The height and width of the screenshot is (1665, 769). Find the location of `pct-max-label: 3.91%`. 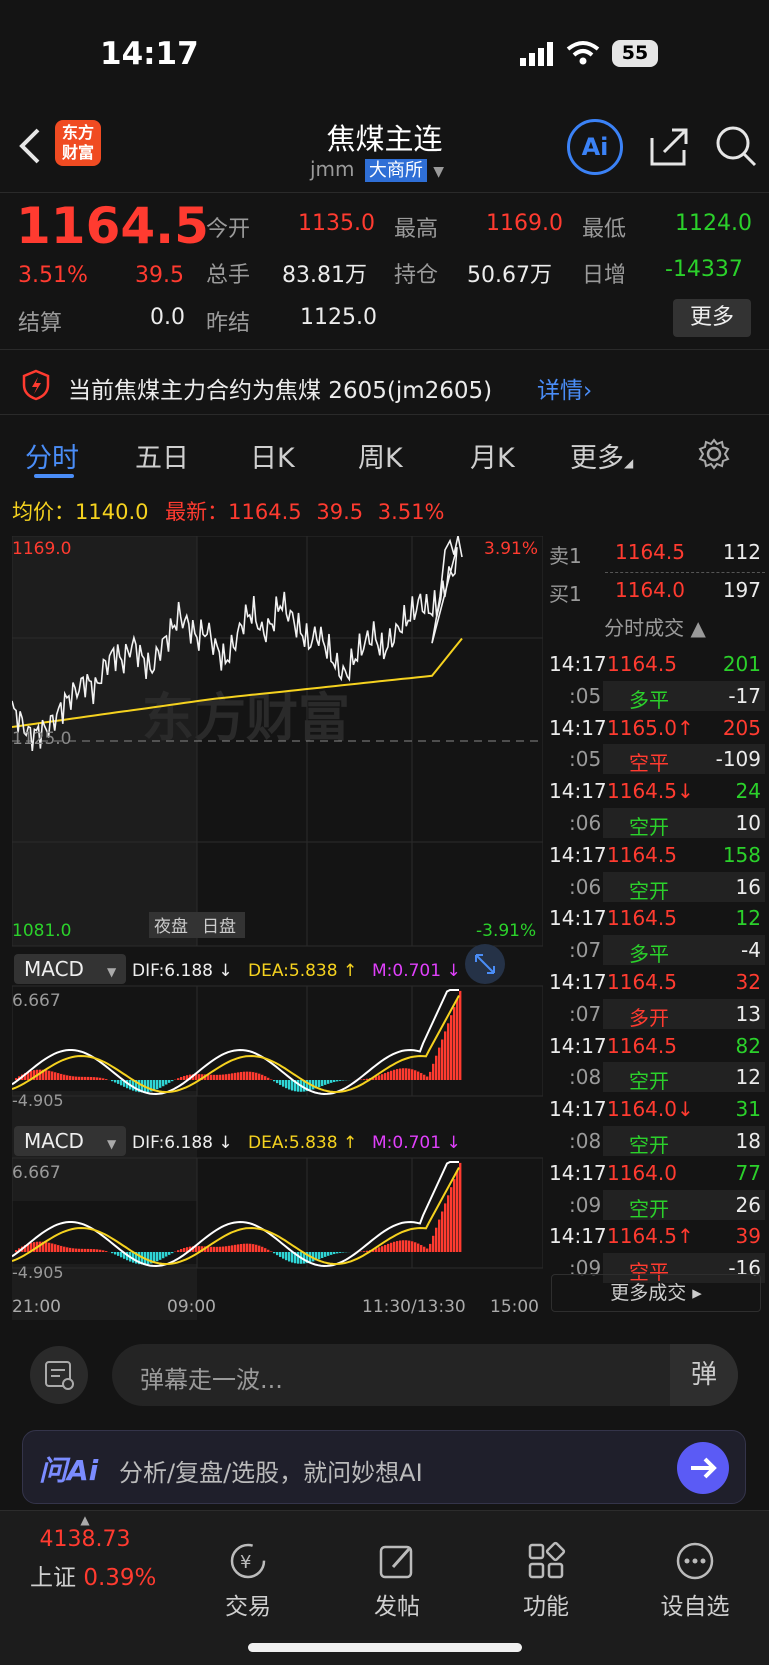

pct-max-label: 3.91% is located at coordinates (511, 549).